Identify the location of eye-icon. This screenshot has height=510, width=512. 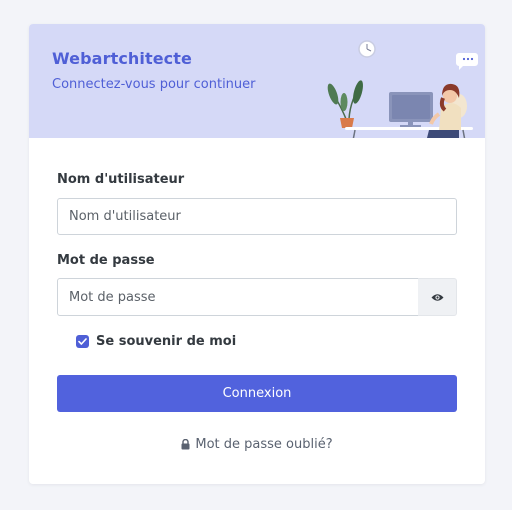
(437, 297).